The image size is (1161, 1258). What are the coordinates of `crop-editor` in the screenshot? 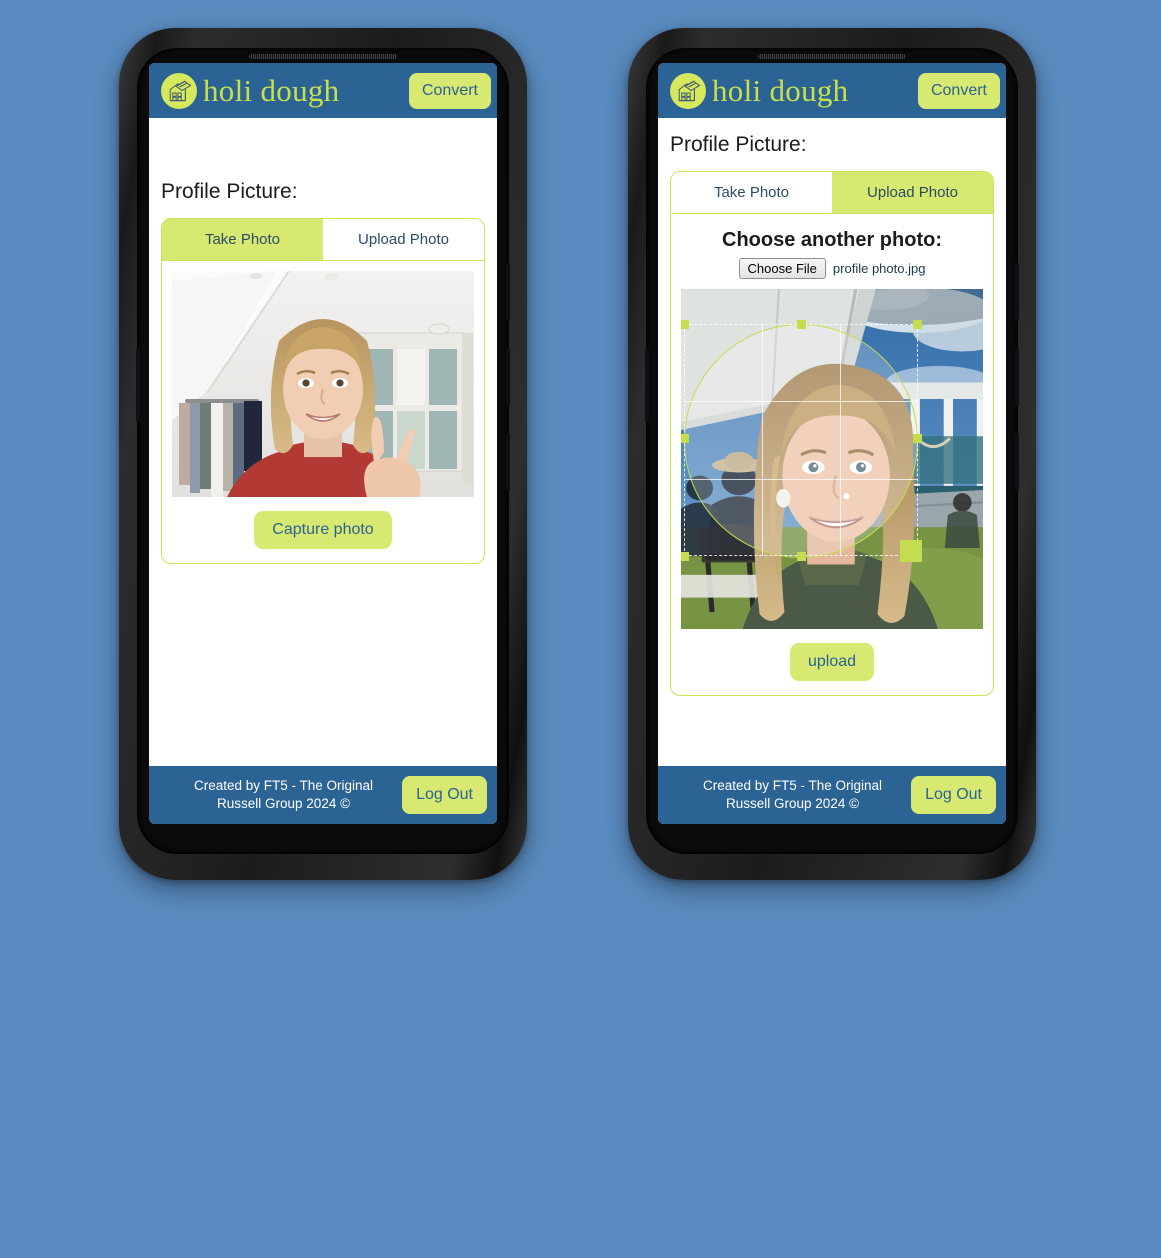 It's located at (832, 459).